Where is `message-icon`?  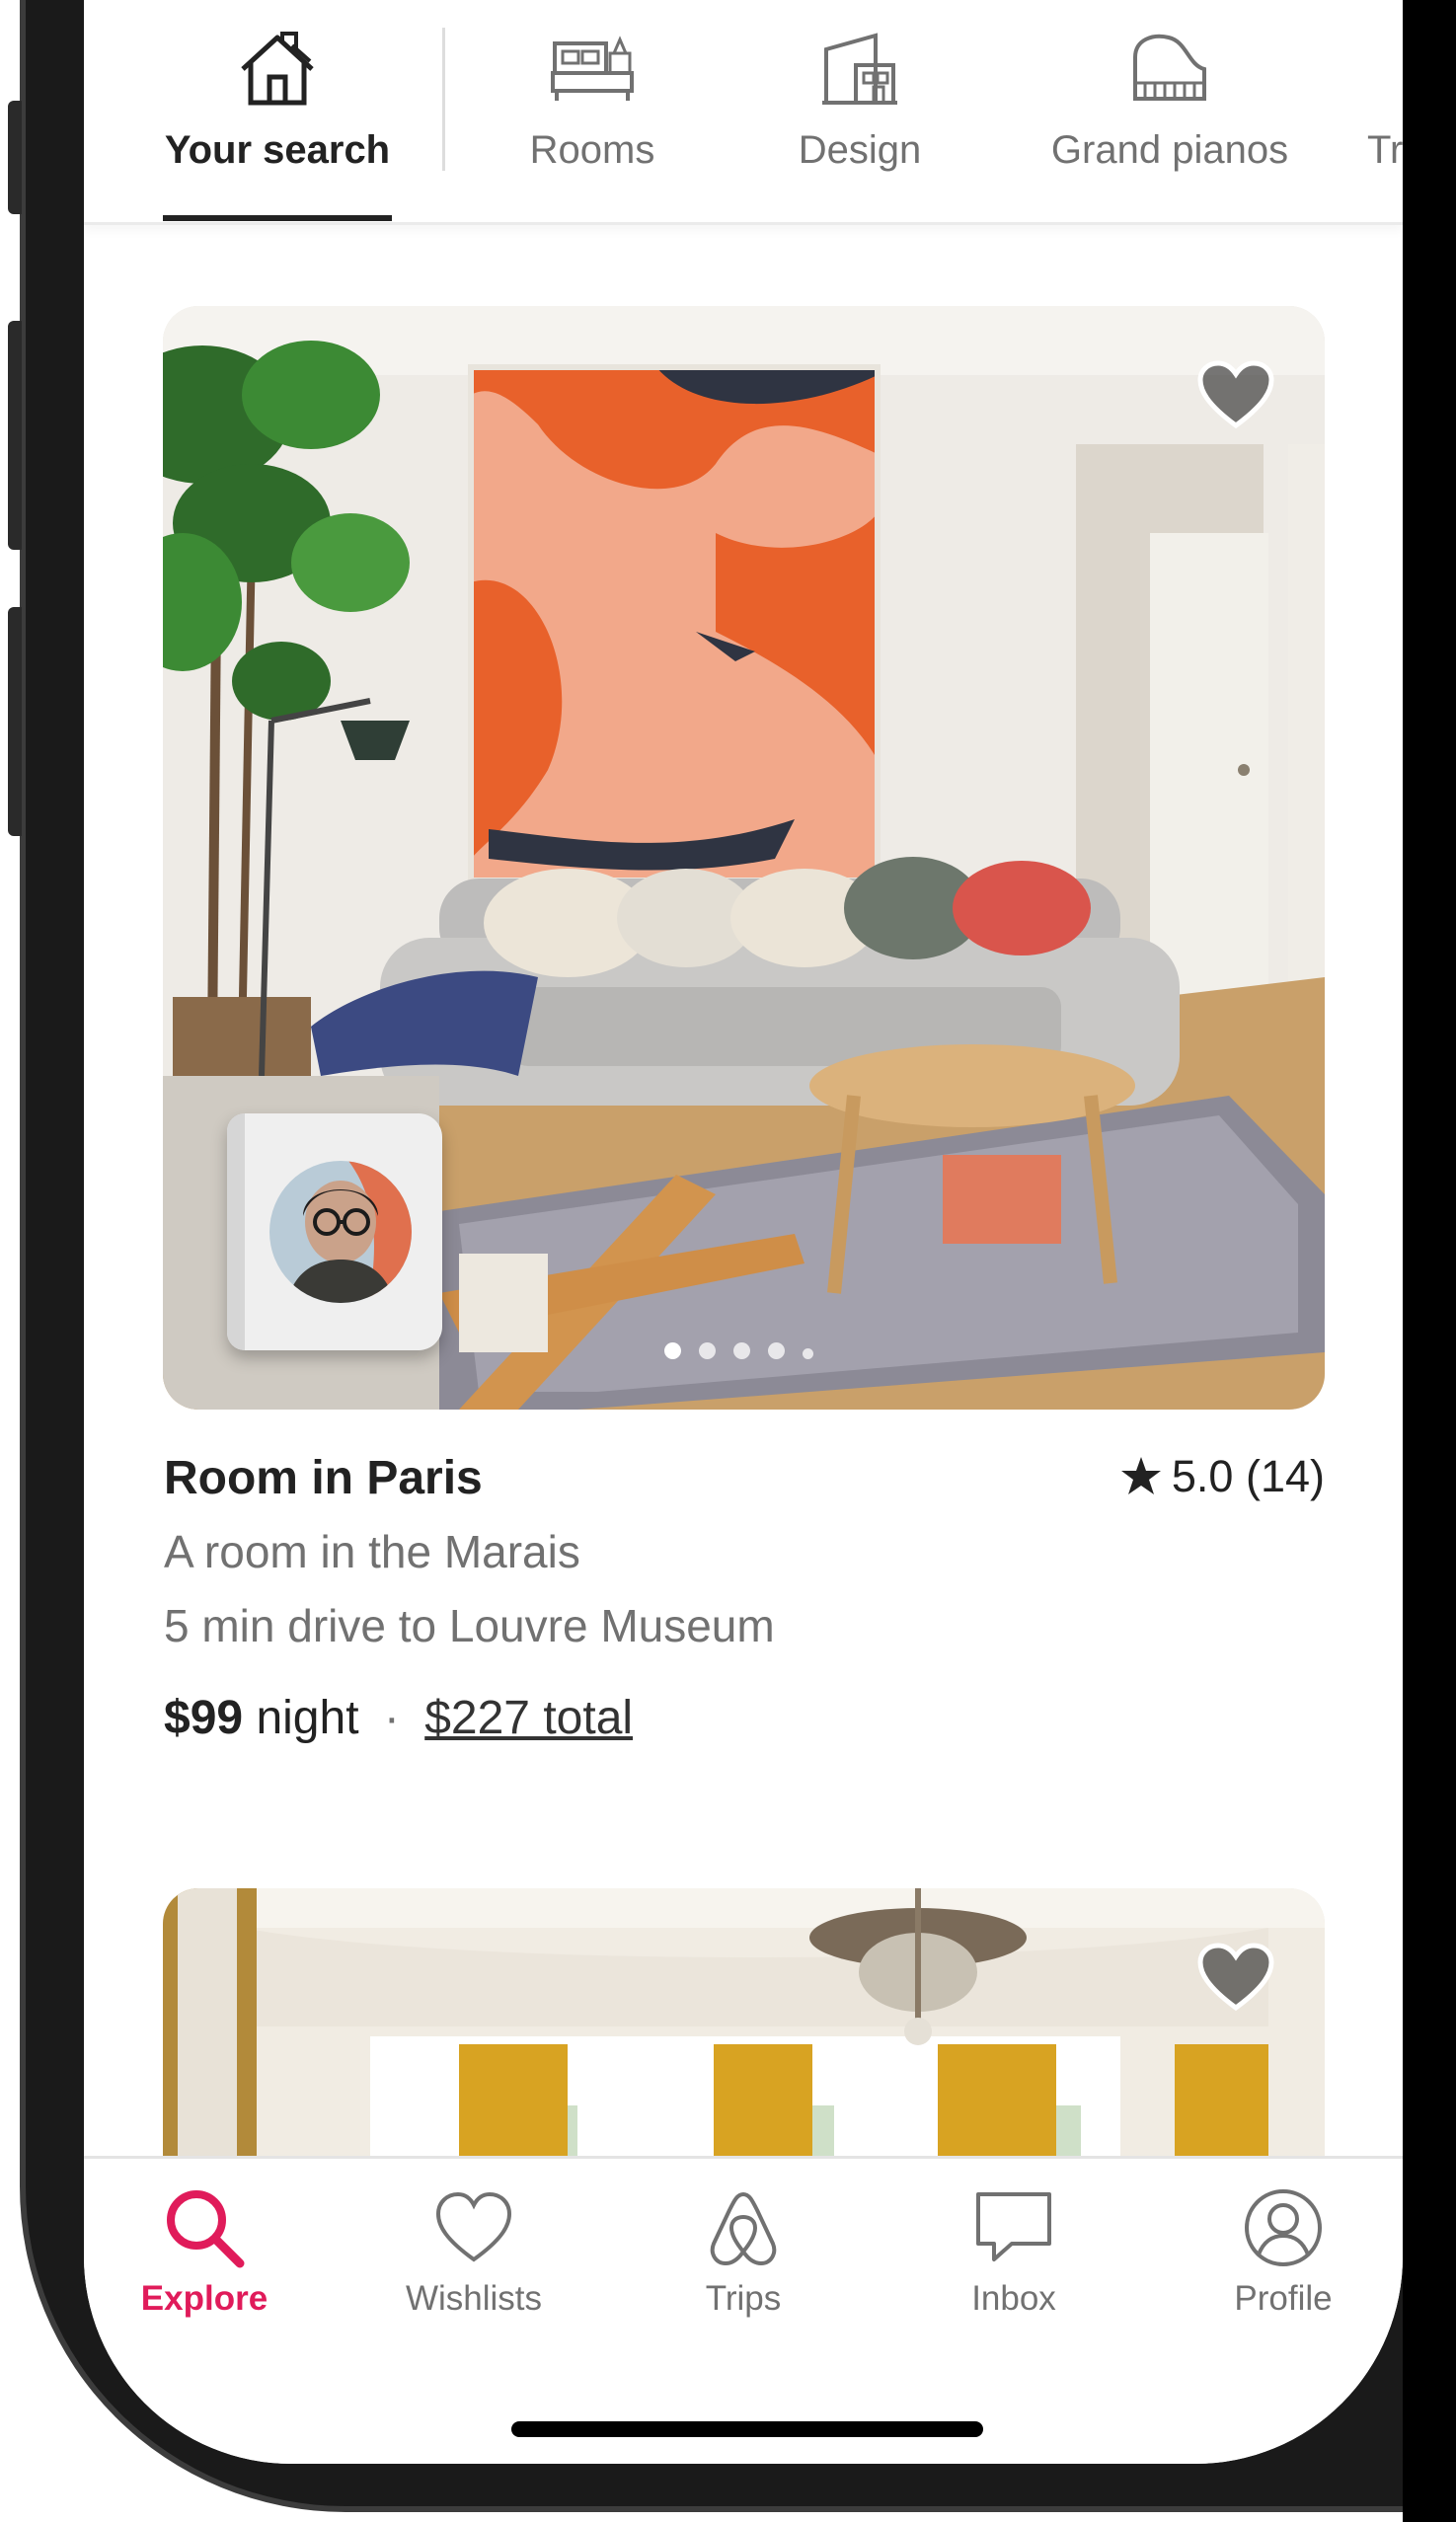
message-icon is located at coordinates (1013, 2226).